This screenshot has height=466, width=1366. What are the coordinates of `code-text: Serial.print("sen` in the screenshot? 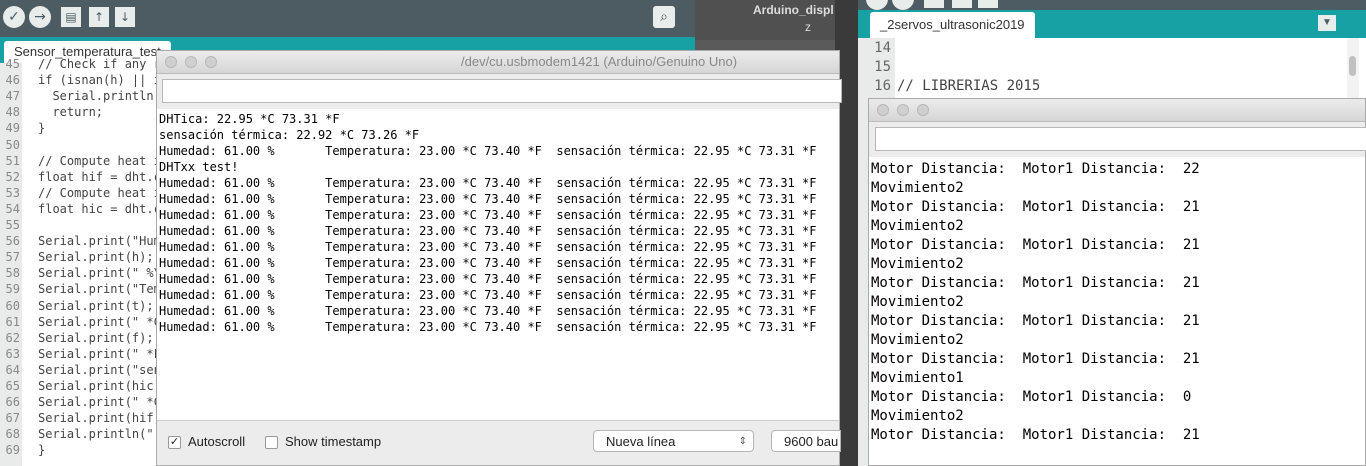 It's located at (99, 369).